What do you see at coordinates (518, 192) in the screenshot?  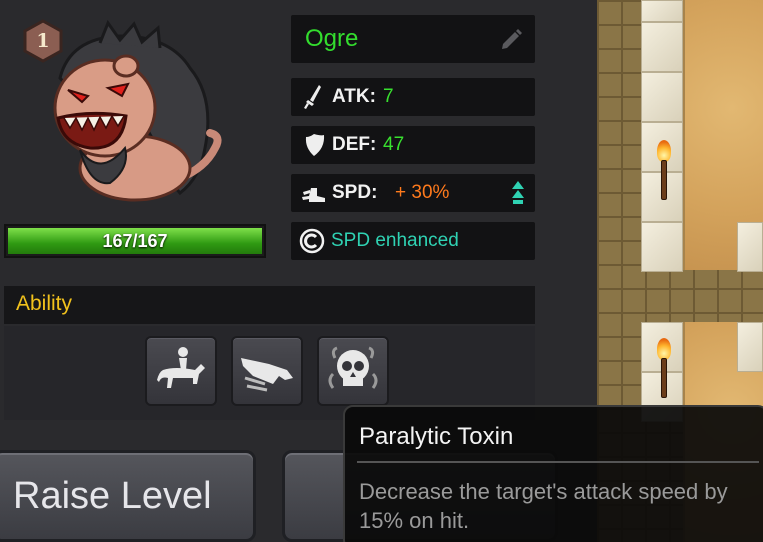 I see `double-arrow-up-icon` at bounding box center [518, 192].